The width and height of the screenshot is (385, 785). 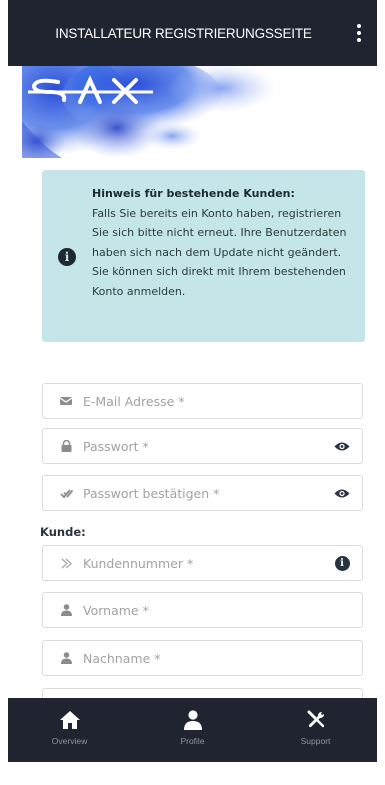 I want to click on envelope-icon, so click(x=66, y=401).